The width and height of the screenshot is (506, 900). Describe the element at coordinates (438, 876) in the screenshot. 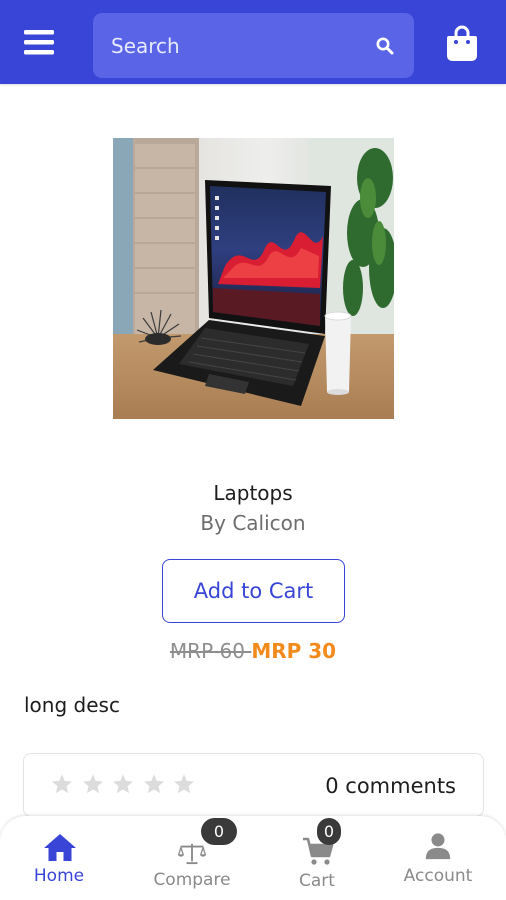

I see `nav-account-label: Account` at that location.